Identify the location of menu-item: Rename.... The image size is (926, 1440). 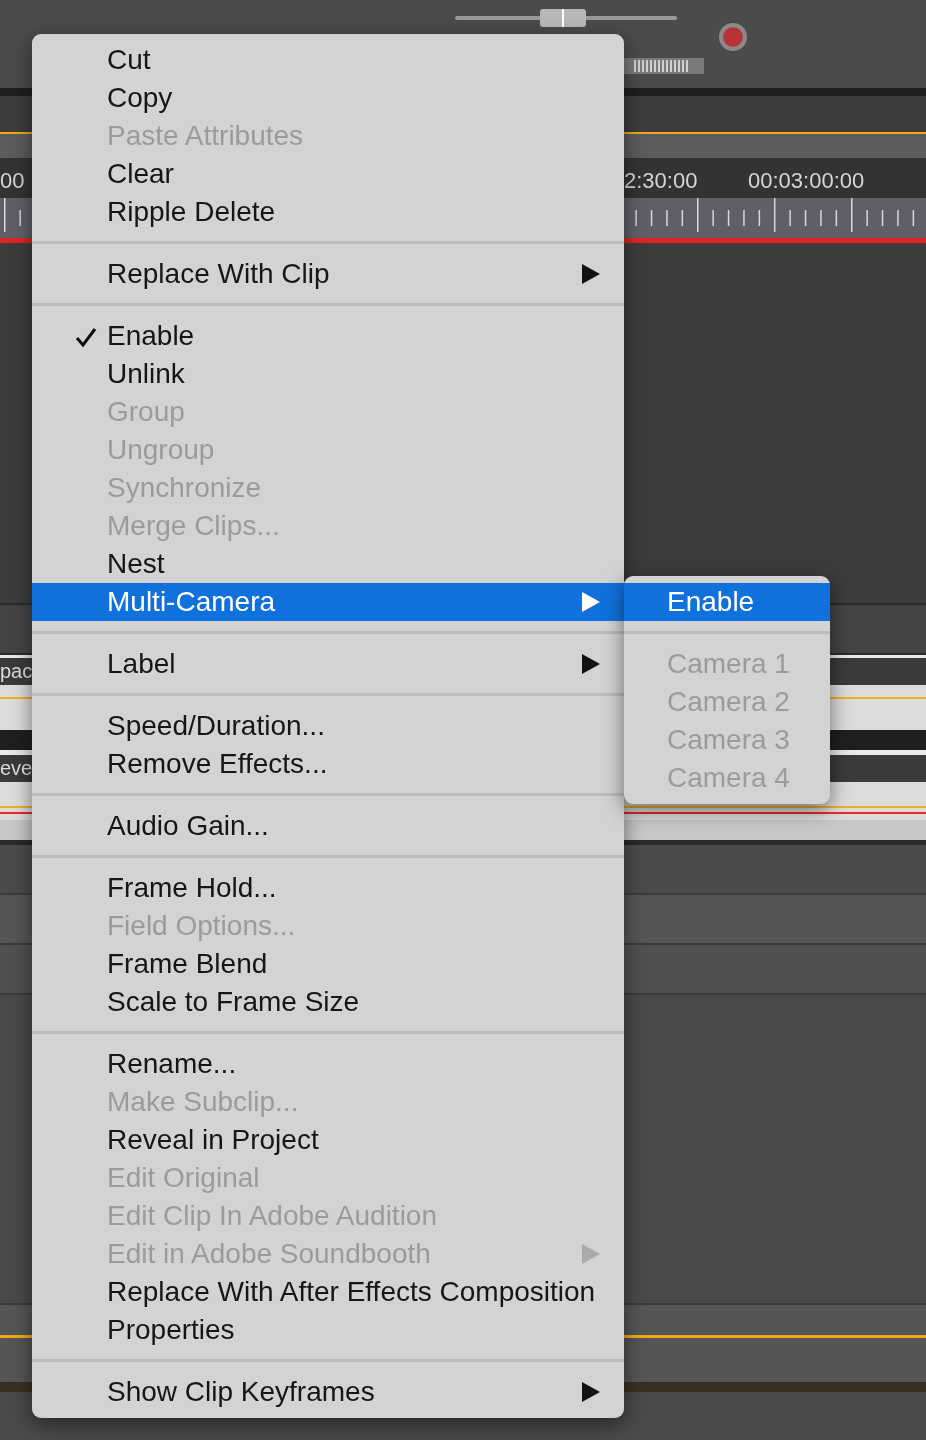
(328, 1064).